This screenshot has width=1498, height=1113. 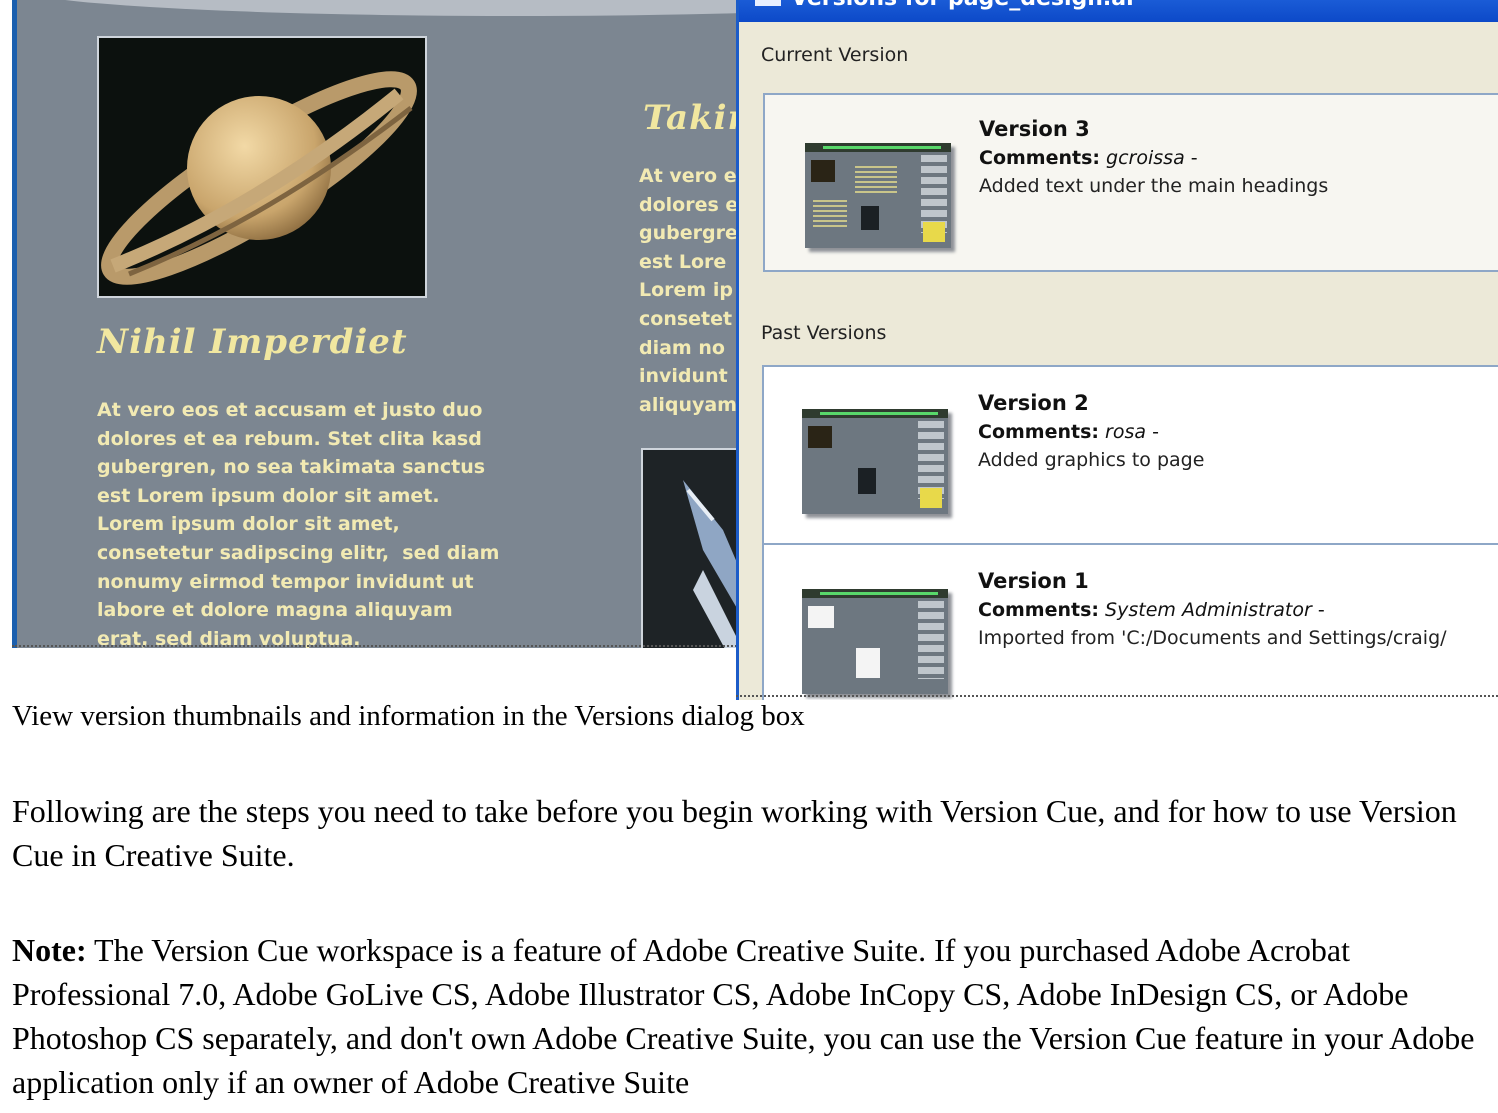 I want to click on body-left-line: gubergren, no sea takimata sanctus, so click(x=291, y=467).